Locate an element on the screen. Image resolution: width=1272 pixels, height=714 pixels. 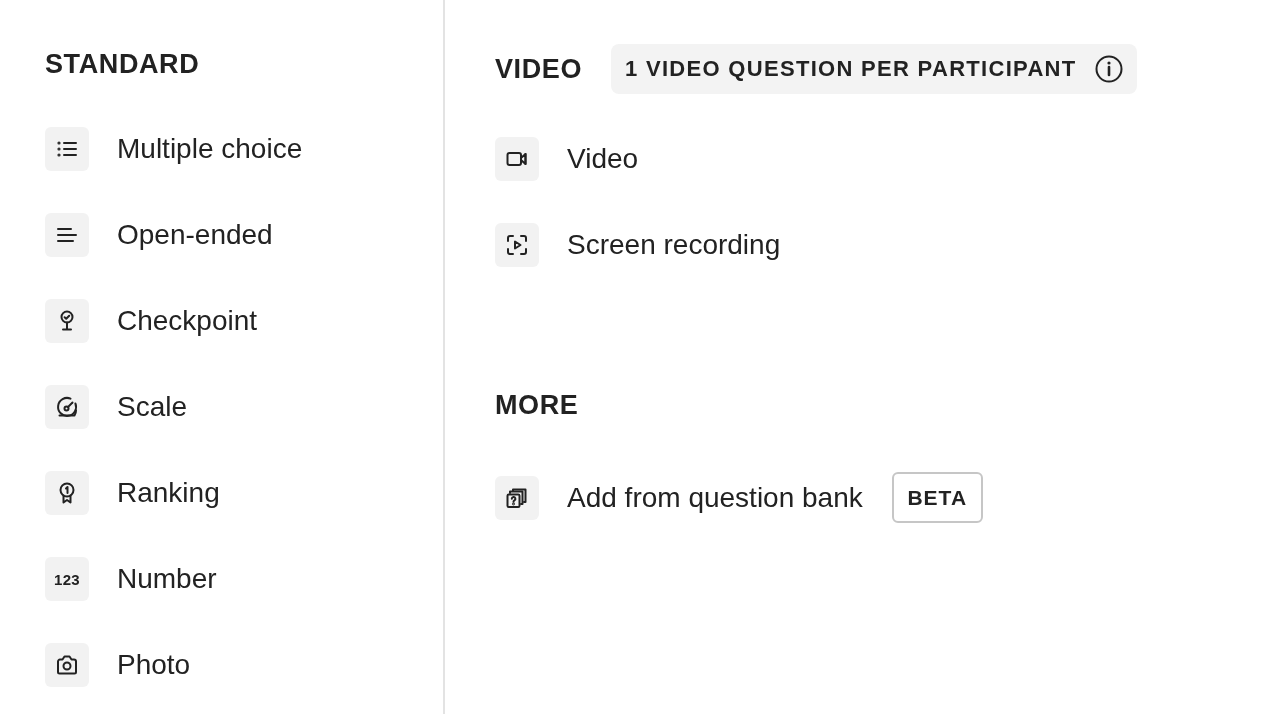
beta-tag: BETA is located at coordinates (937, 497).